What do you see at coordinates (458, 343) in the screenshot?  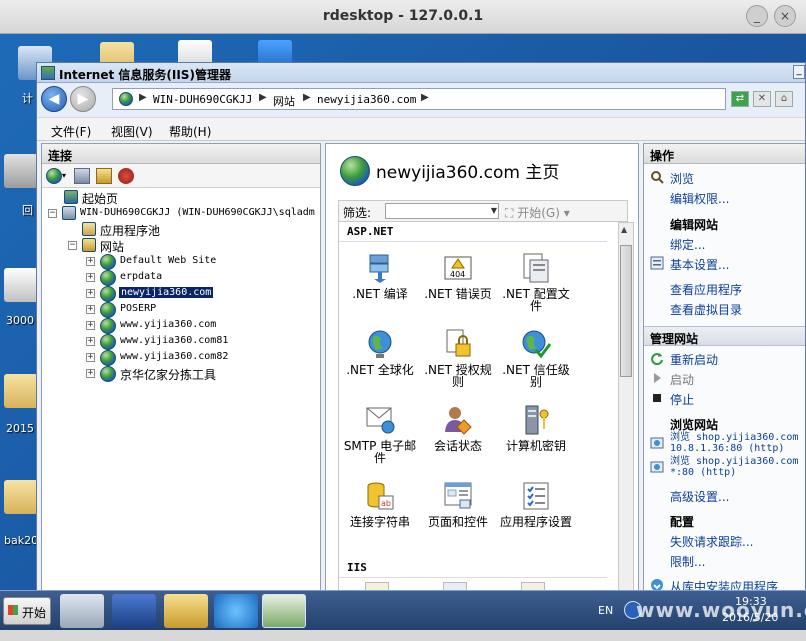 I see `authorization-icon` at bounding box center [458, 343].